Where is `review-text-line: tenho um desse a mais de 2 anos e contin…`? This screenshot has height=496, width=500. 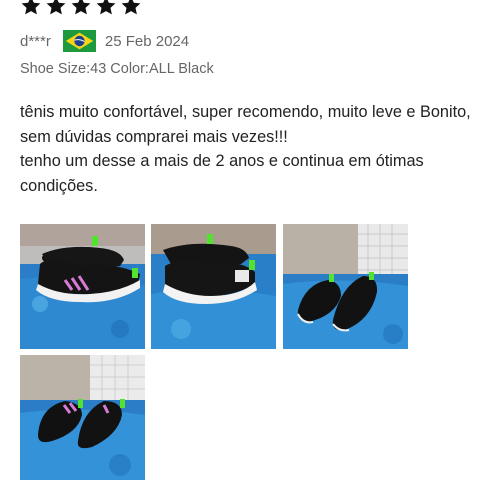
review-text-line: tenho um desse a mais de 2 anos e contin… is located at coordinates (222, 173).